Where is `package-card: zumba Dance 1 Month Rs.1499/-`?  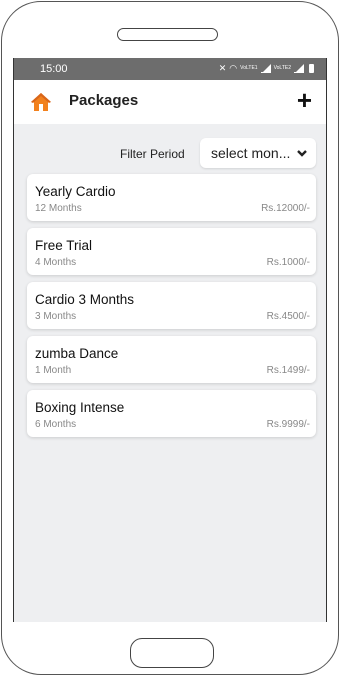 package-card: zumba Dance 1 Month Rs.1499/- is located at coordinates (171, 359).